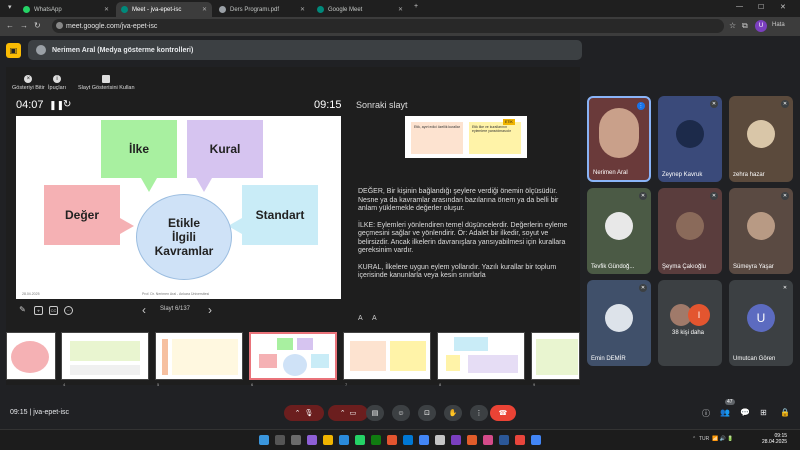 This screenshot has height=450, width=800. I want to click on info-icon: ⓘ, so click(706, 413).